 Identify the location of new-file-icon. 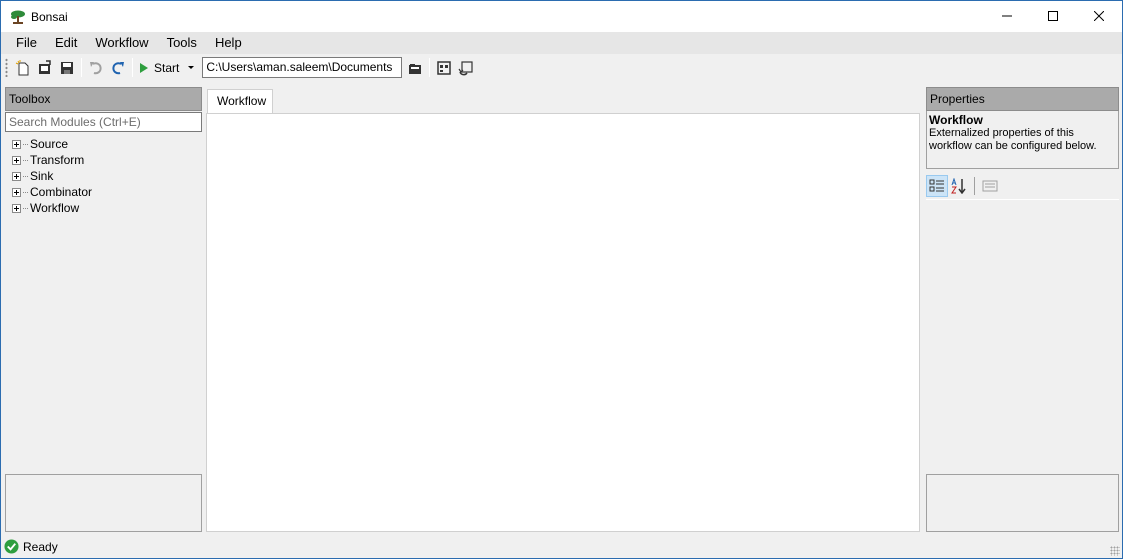
(22, 67).